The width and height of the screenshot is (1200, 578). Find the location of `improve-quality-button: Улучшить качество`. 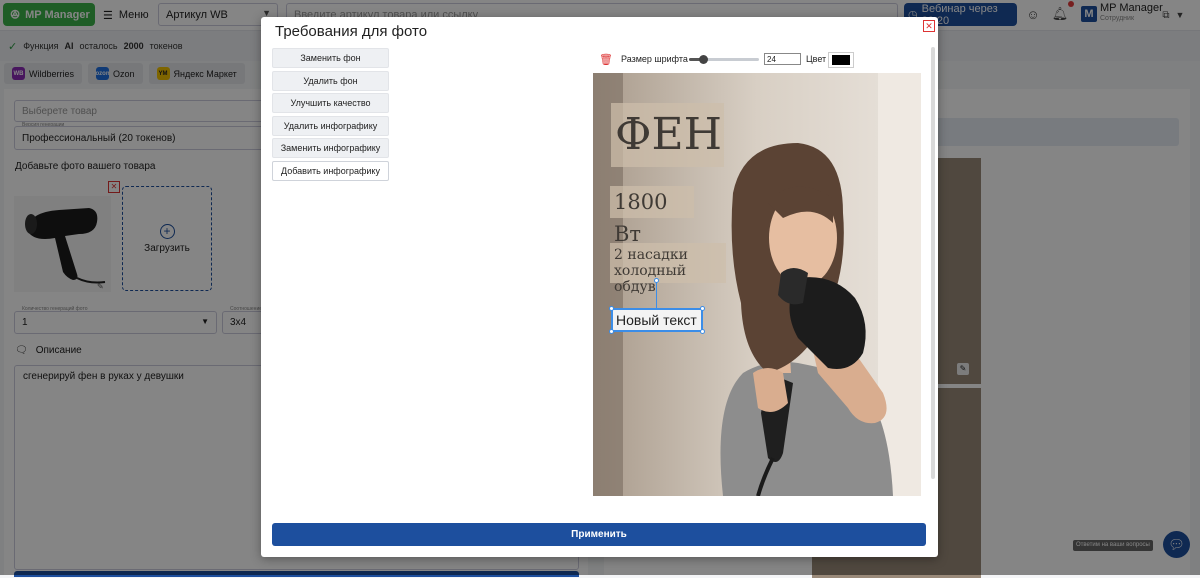

improve-quality-button: Улучшить качество is located at coordinates (330, 103).